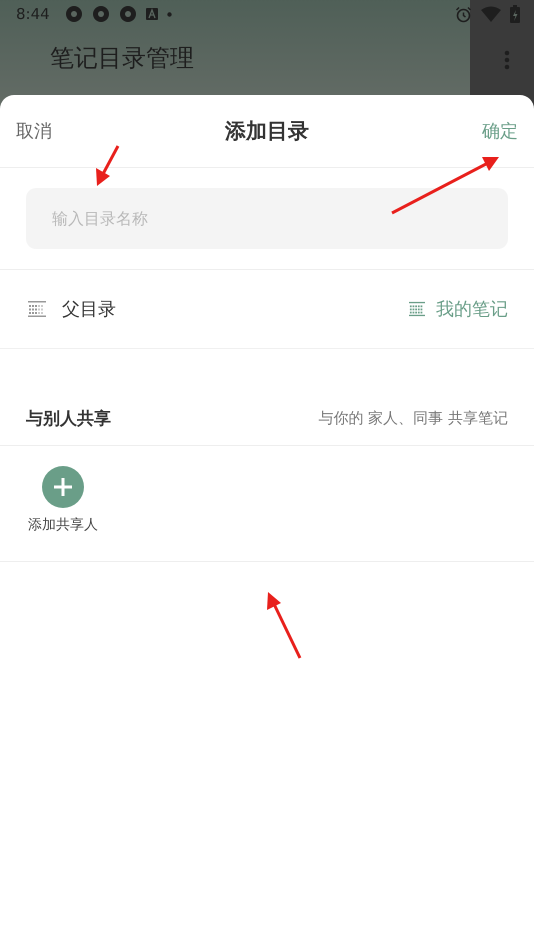 This screenshot has width=534, height=950. Describe the element at coordinates (33, 14) in the screenshot. I see `status-time: 8:44` at that location.